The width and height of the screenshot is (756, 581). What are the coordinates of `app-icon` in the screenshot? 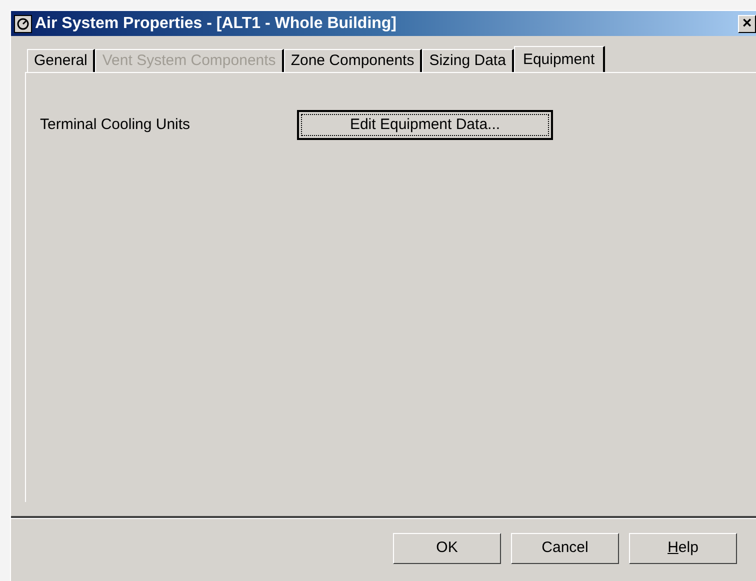 It's located at (23, 23).